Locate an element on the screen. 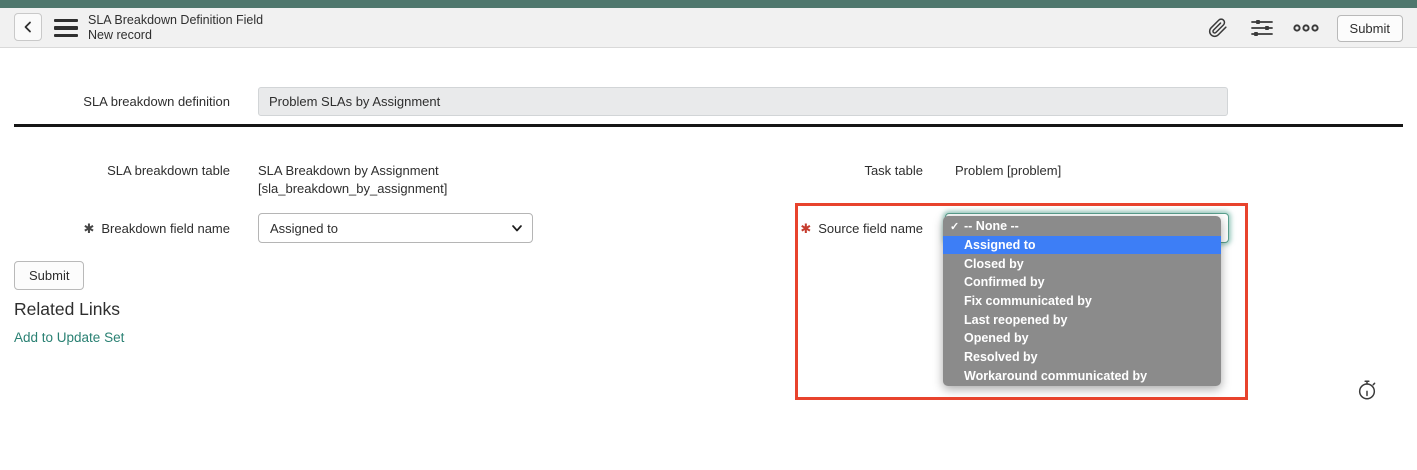 This screenshot has height=470, width=1417. source-field-name-label: ✱ Source field name is located at coordinates (861, 228).